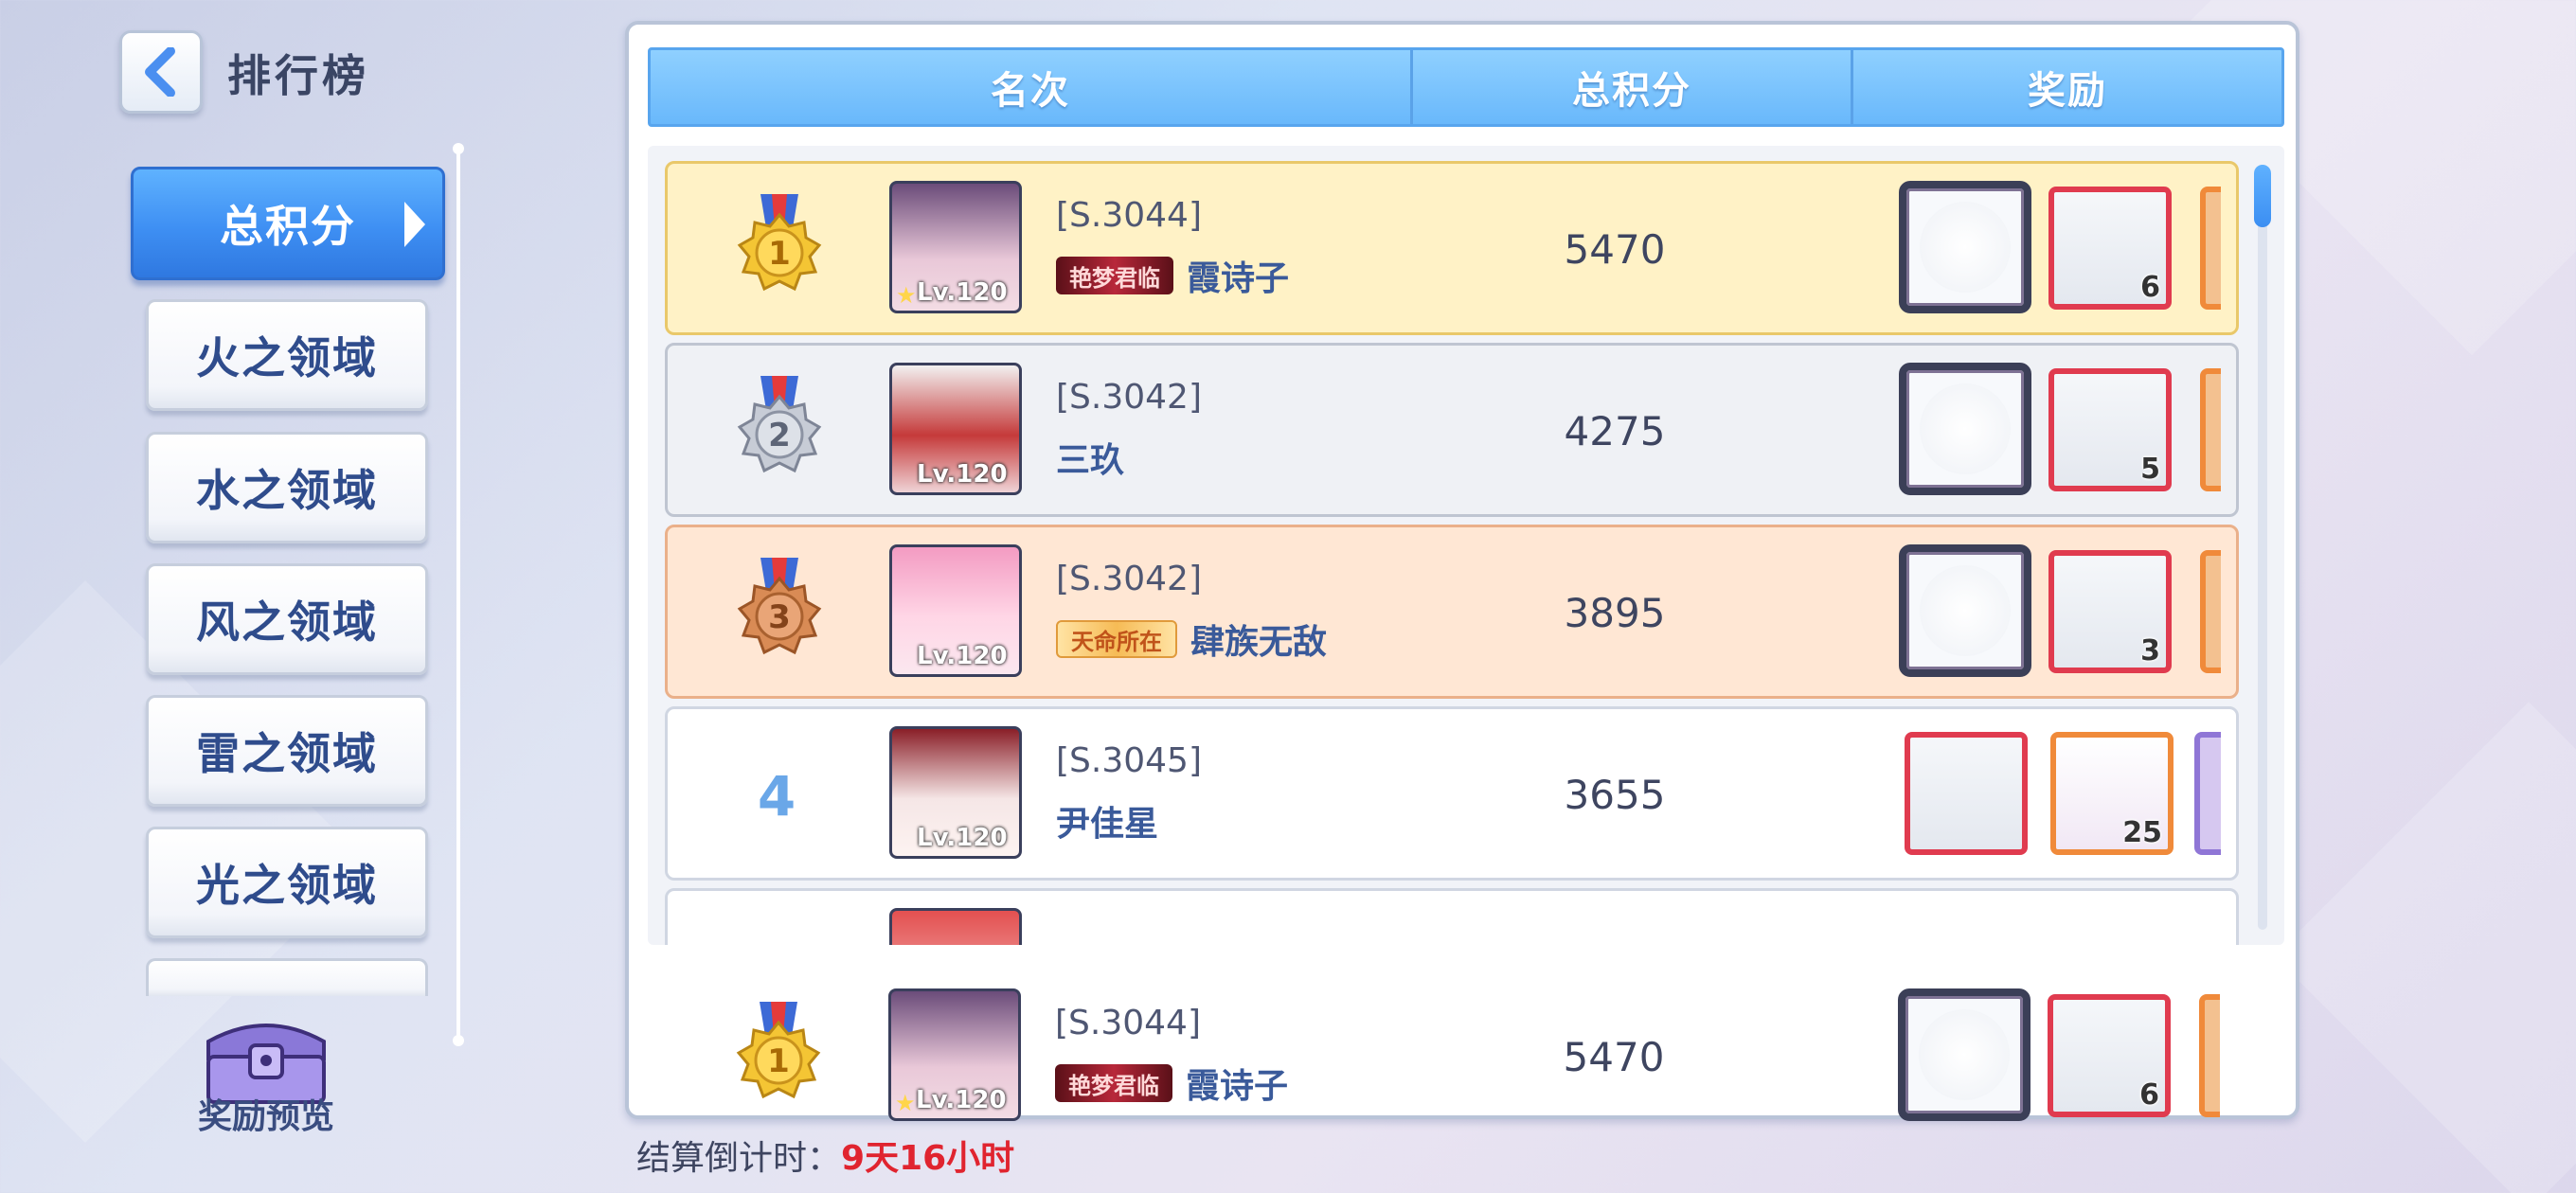  What do you see at coordinates (1452, 916) in the screenshot?
I see `ranking-row` at bounding box center [1452, 916].